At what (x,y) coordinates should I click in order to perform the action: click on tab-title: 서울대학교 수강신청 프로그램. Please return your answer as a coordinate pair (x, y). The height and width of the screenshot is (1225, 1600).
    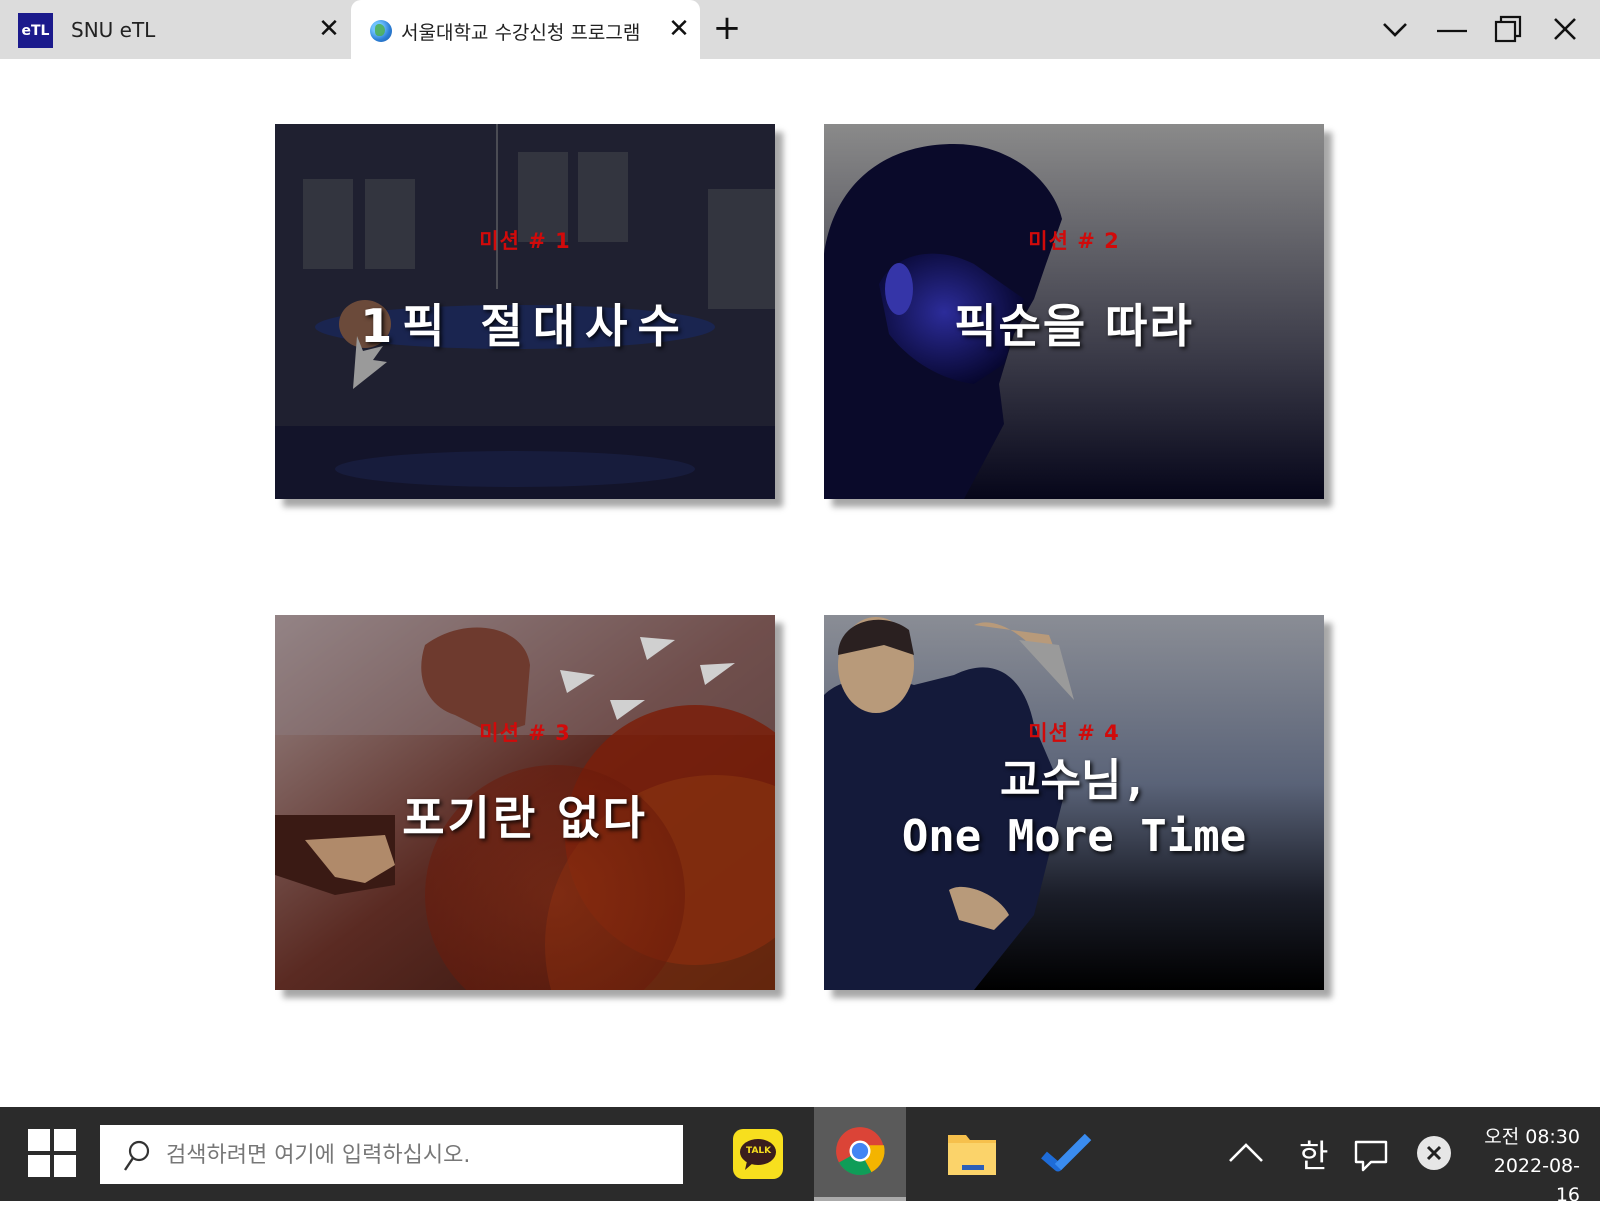
    Looking at the image, I should click on (521, 33).